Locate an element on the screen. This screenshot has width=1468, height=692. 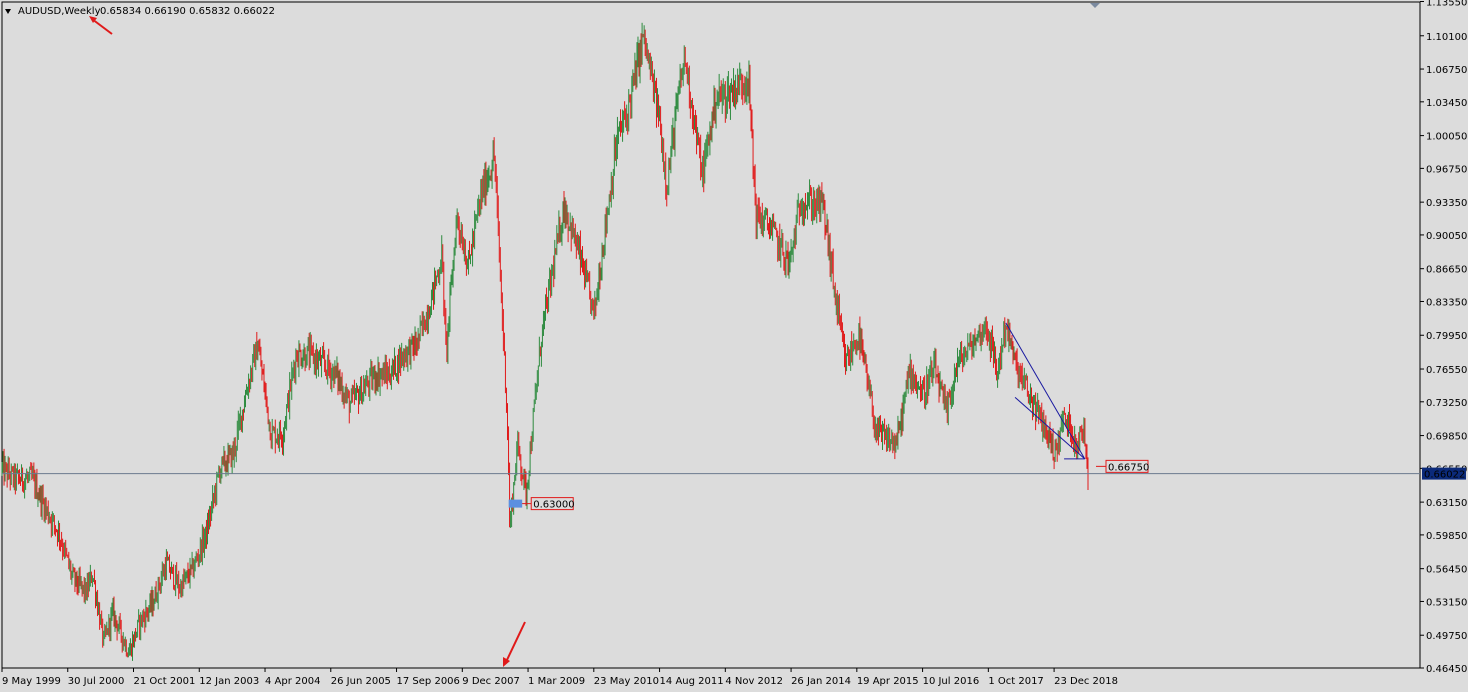
x-tick-label: 10 Jul 2016 is located at coordinates (951, 681).